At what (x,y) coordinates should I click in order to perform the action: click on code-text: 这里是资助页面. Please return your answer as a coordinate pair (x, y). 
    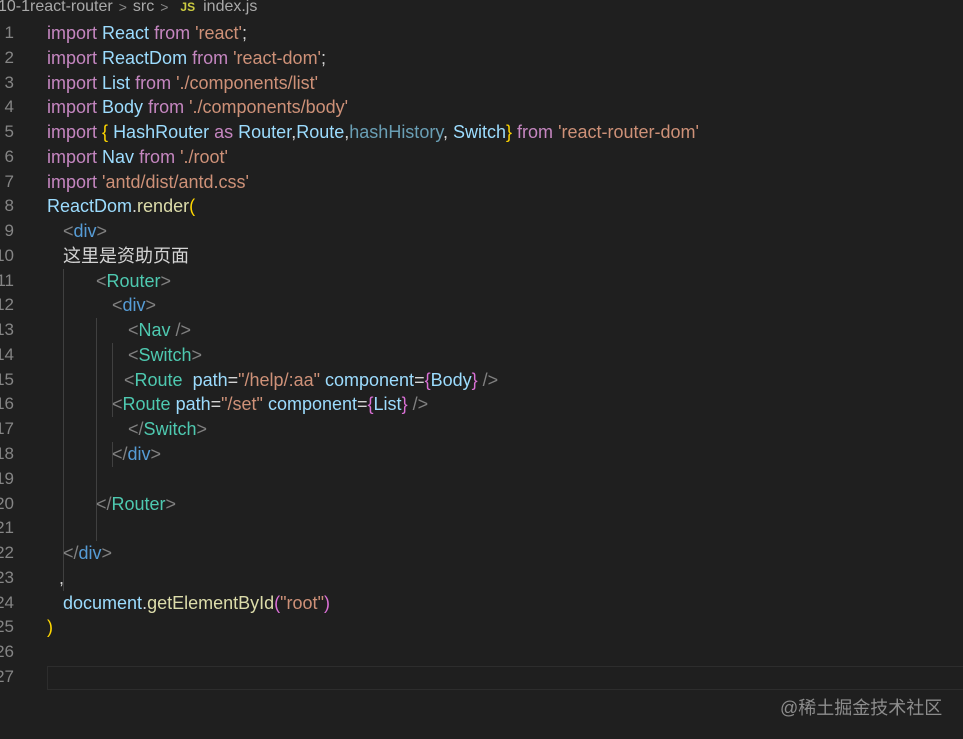
    Looking at the image, I should click on (126, 256).